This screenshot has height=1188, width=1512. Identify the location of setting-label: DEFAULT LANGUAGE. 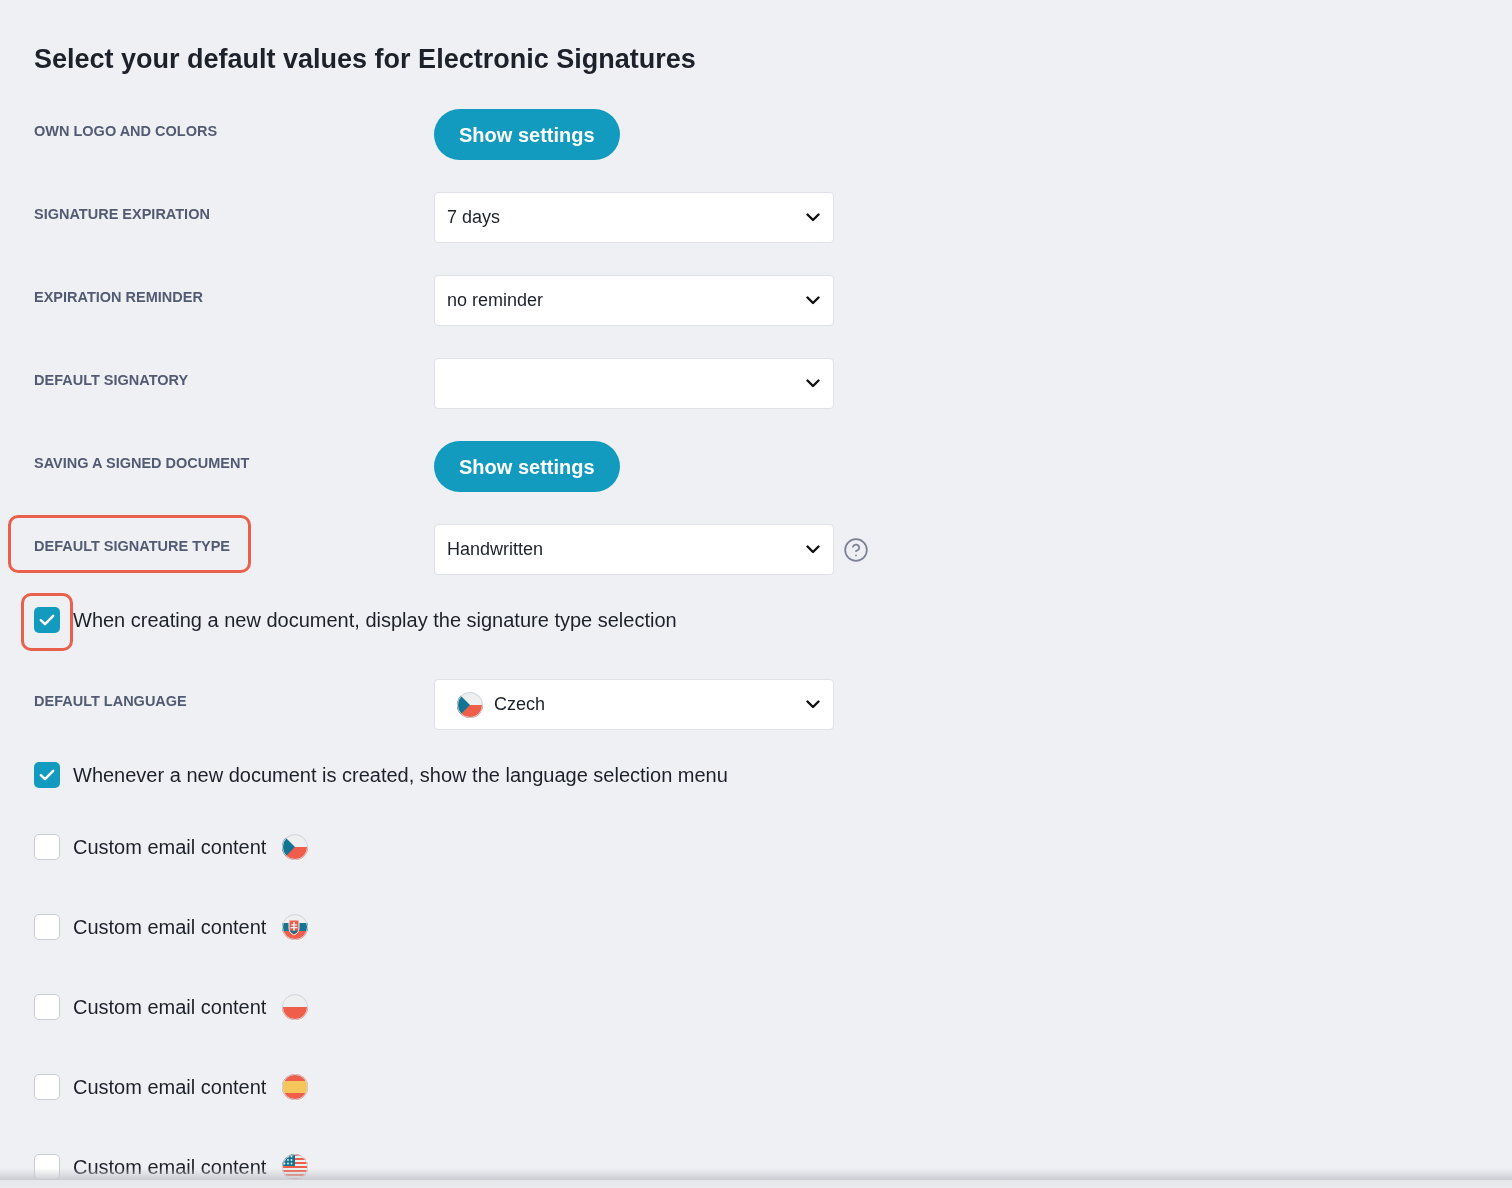
(110, 701).